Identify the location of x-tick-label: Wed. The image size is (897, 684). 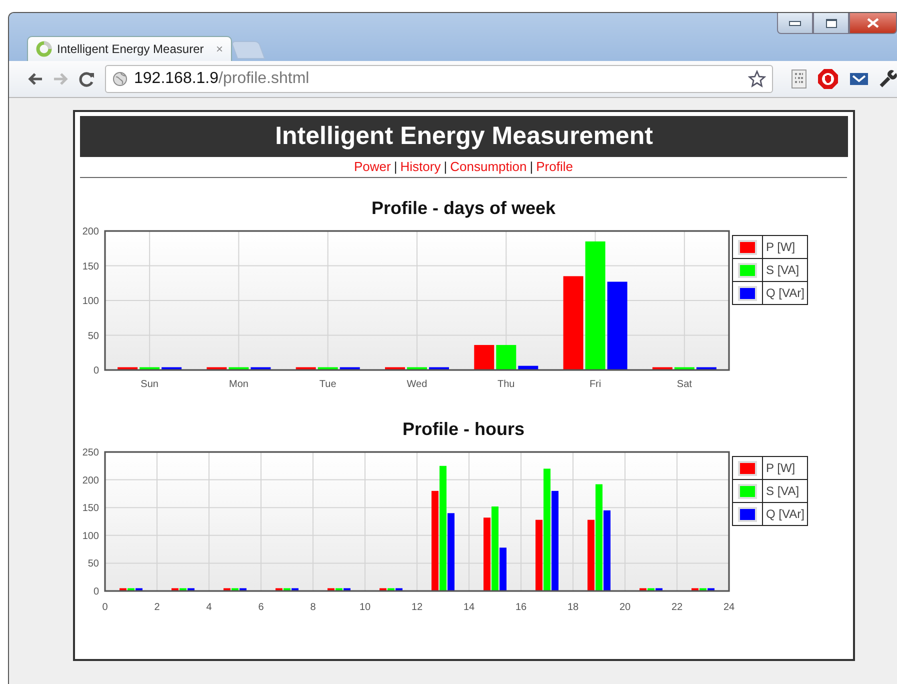
(417, 384).